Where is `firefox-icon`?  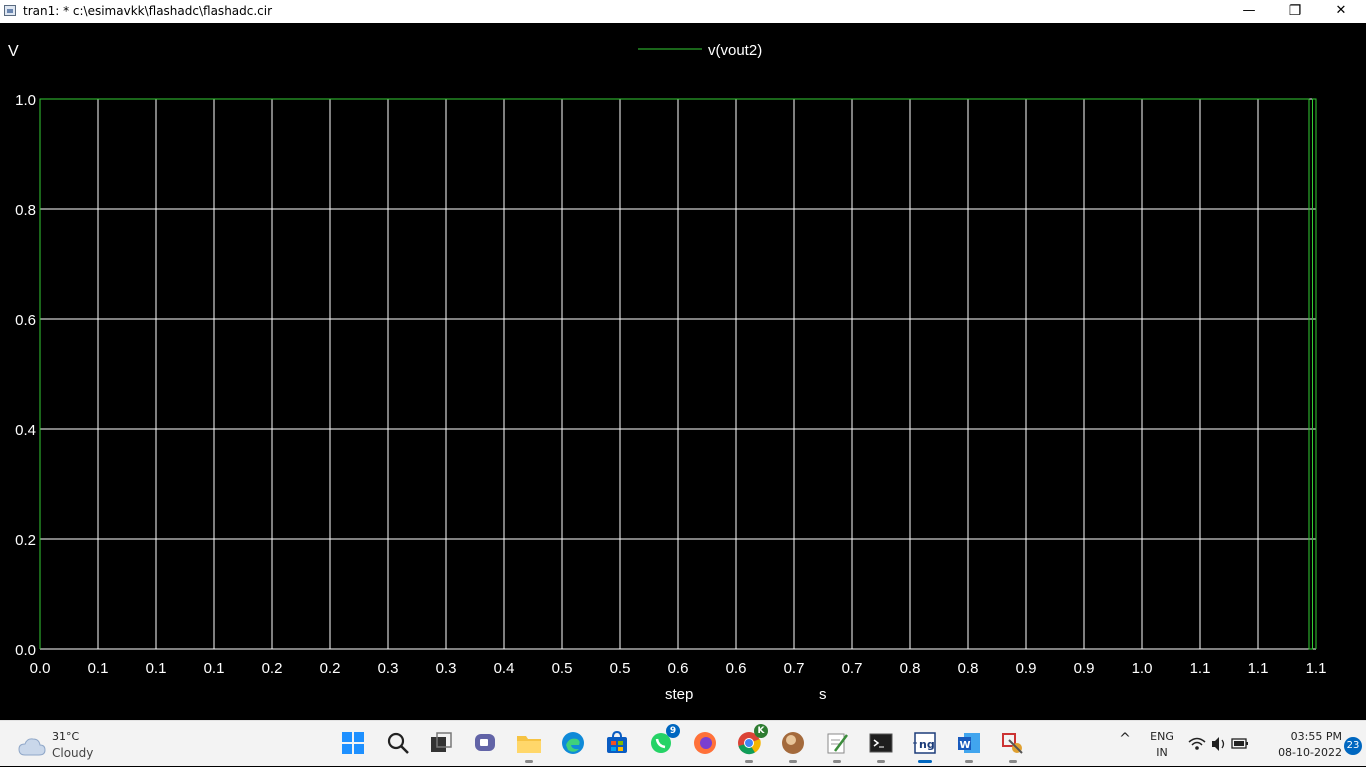
firefox-icon is located at coordinates (705, 743).